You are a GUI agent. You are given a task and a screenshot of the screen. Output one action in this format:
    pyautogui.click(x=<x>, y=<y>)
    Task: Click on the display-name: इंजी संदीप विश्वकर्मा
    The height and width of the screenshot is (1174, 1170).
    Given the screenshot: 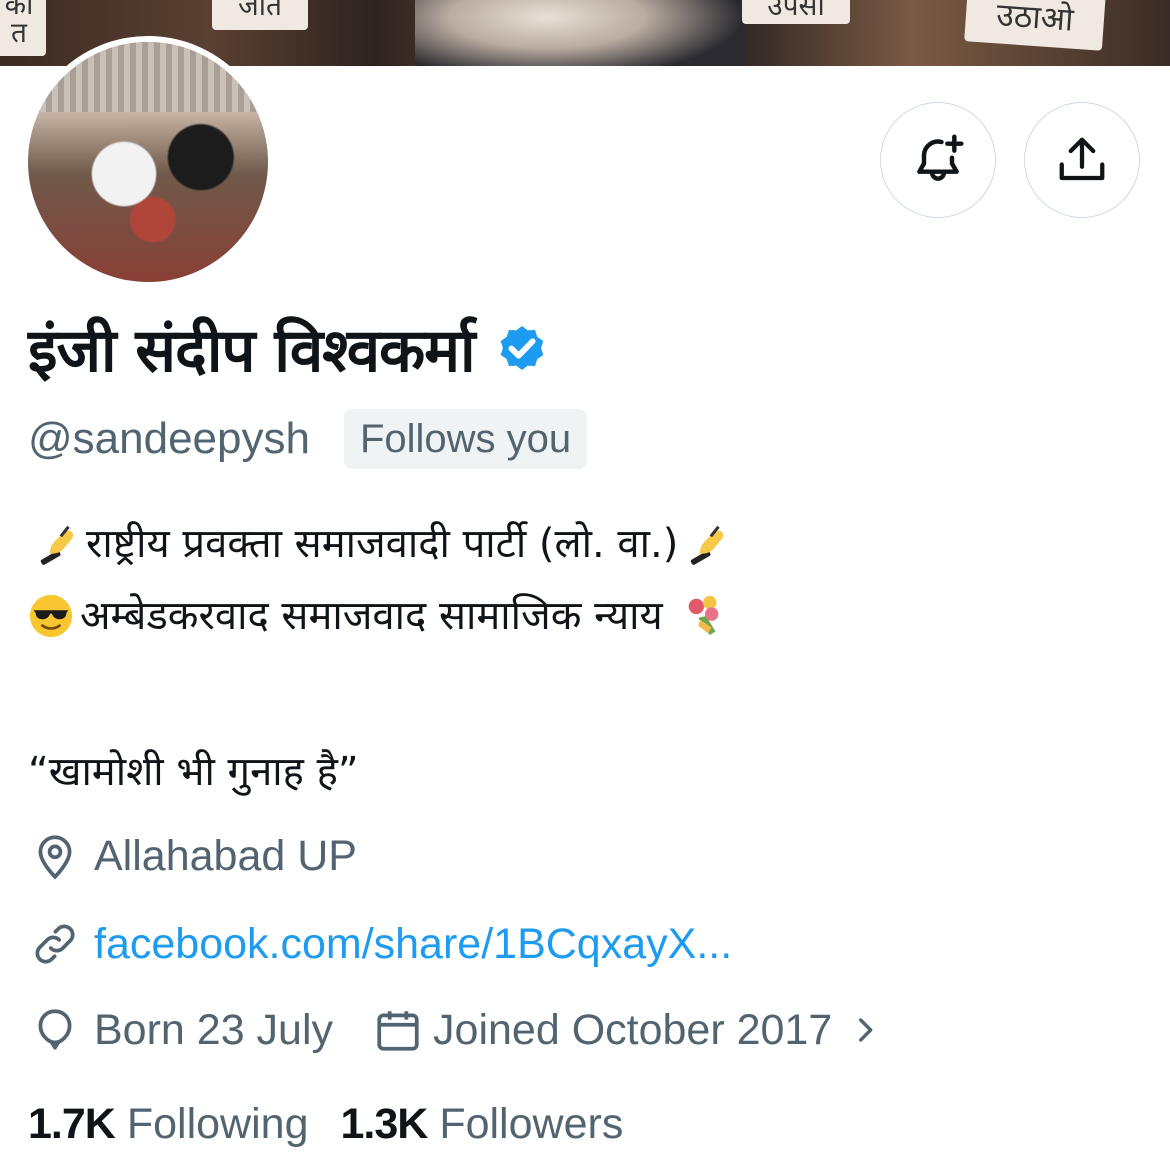 What is the action you would take?
    pyautogui.click(x=252, y=351)
    